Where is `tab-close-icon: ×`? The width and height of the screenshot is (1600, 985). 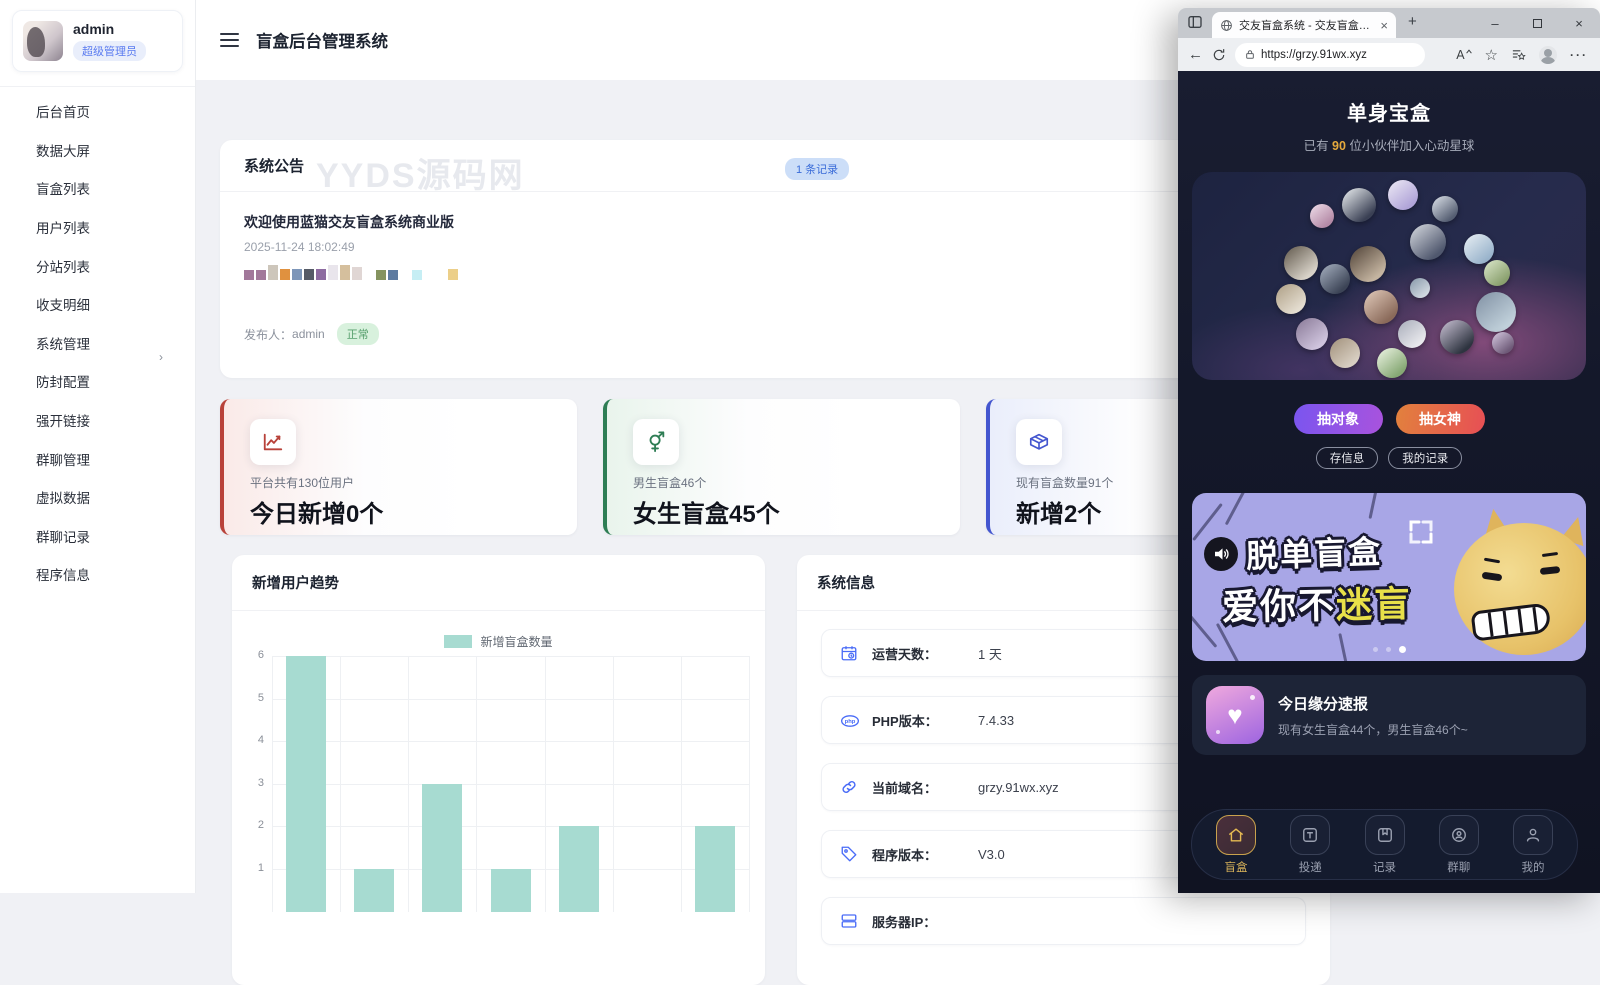 tab-close-icon: × is located at coordinates (1384, 25).